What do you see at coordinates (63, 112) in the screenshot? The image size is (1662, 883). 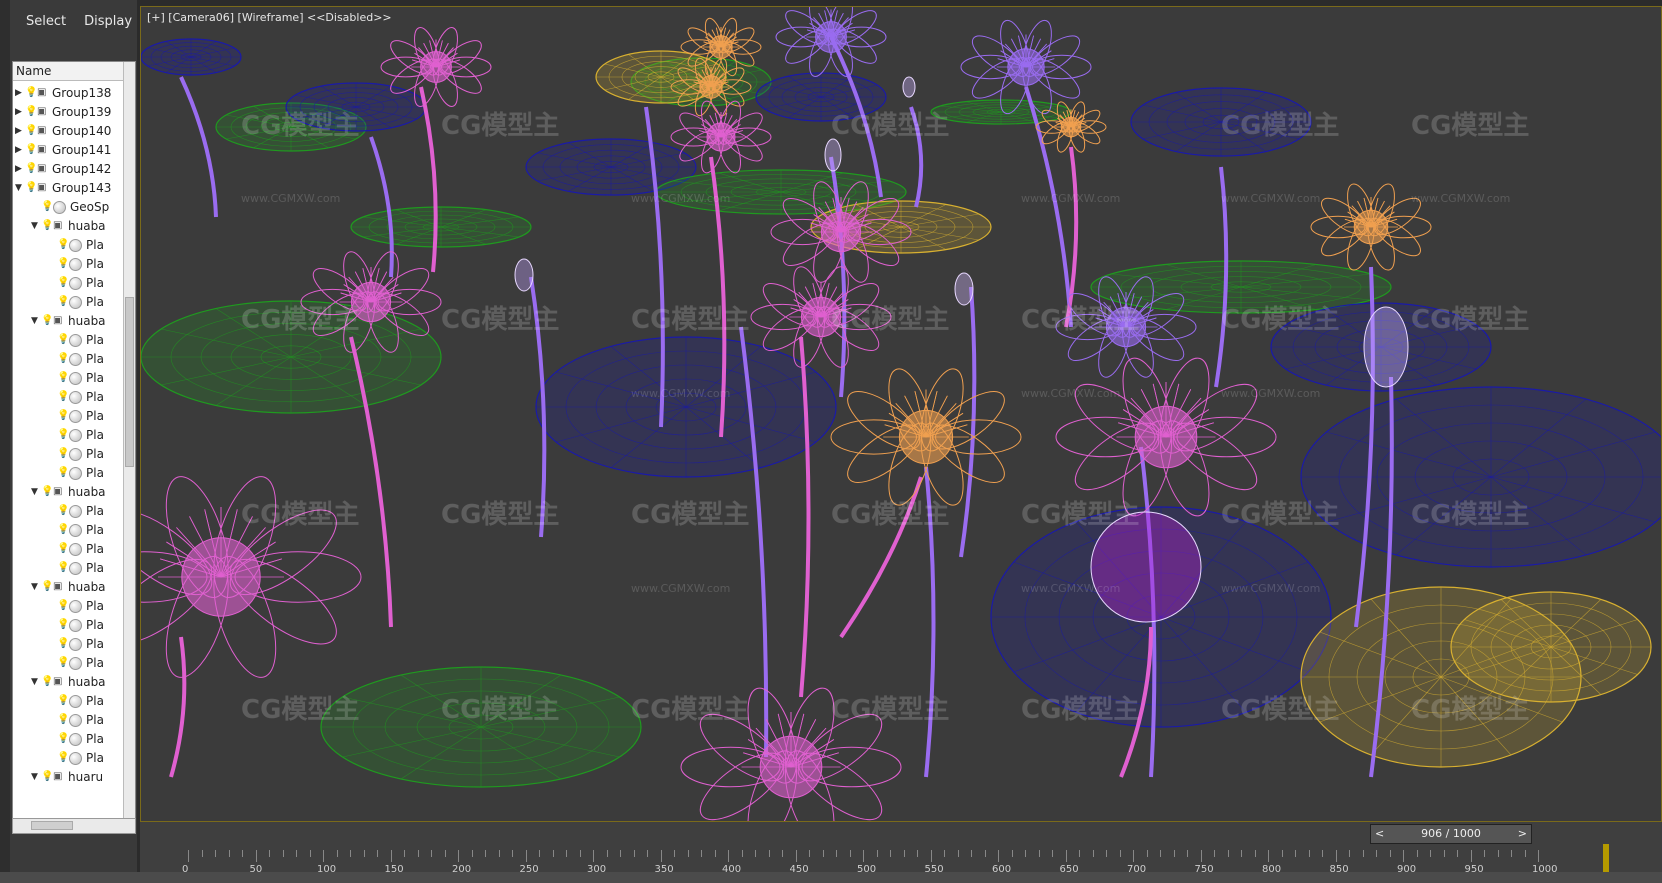 I see `tree-row: ▶ 💡 ▣ Group139` at bounding box center [63, 112].